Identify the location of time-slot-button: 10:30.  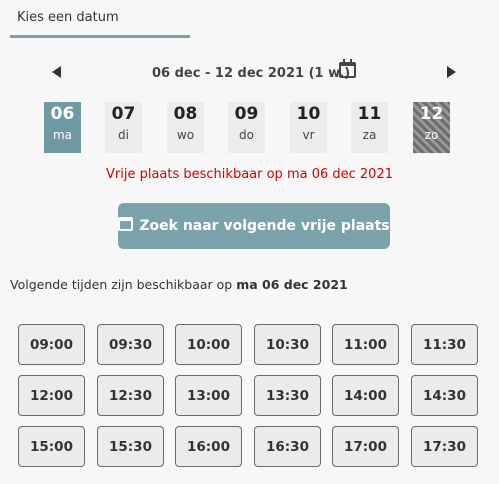
(287, 344).